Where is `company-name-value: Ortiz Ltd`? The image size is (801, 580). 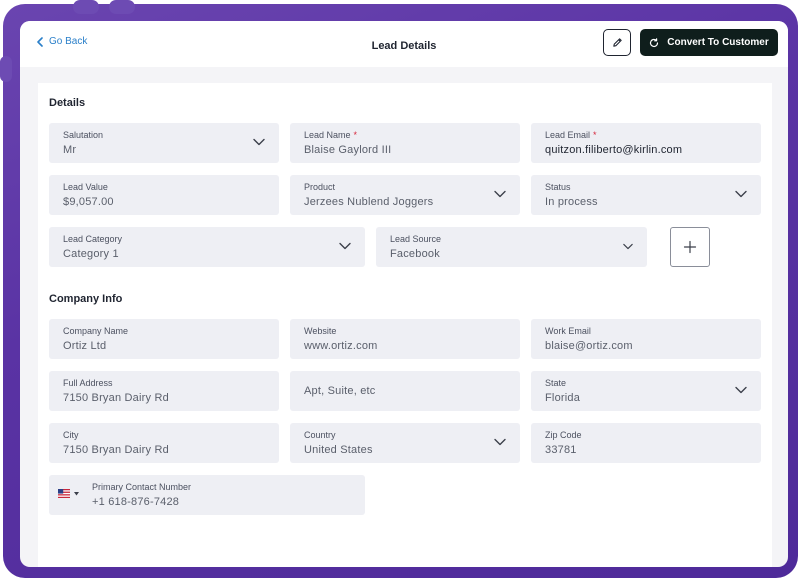
company-name-value: Ortiz Ltd is located at coordinates (85, 346).